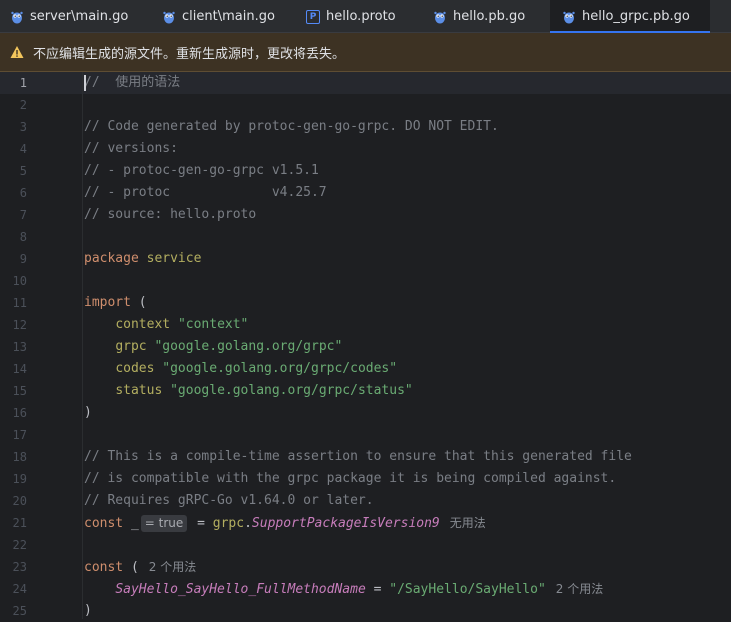 The width and height of the screenshot is (731, 622). I want to click on line-number: 17, so click(19, 435).